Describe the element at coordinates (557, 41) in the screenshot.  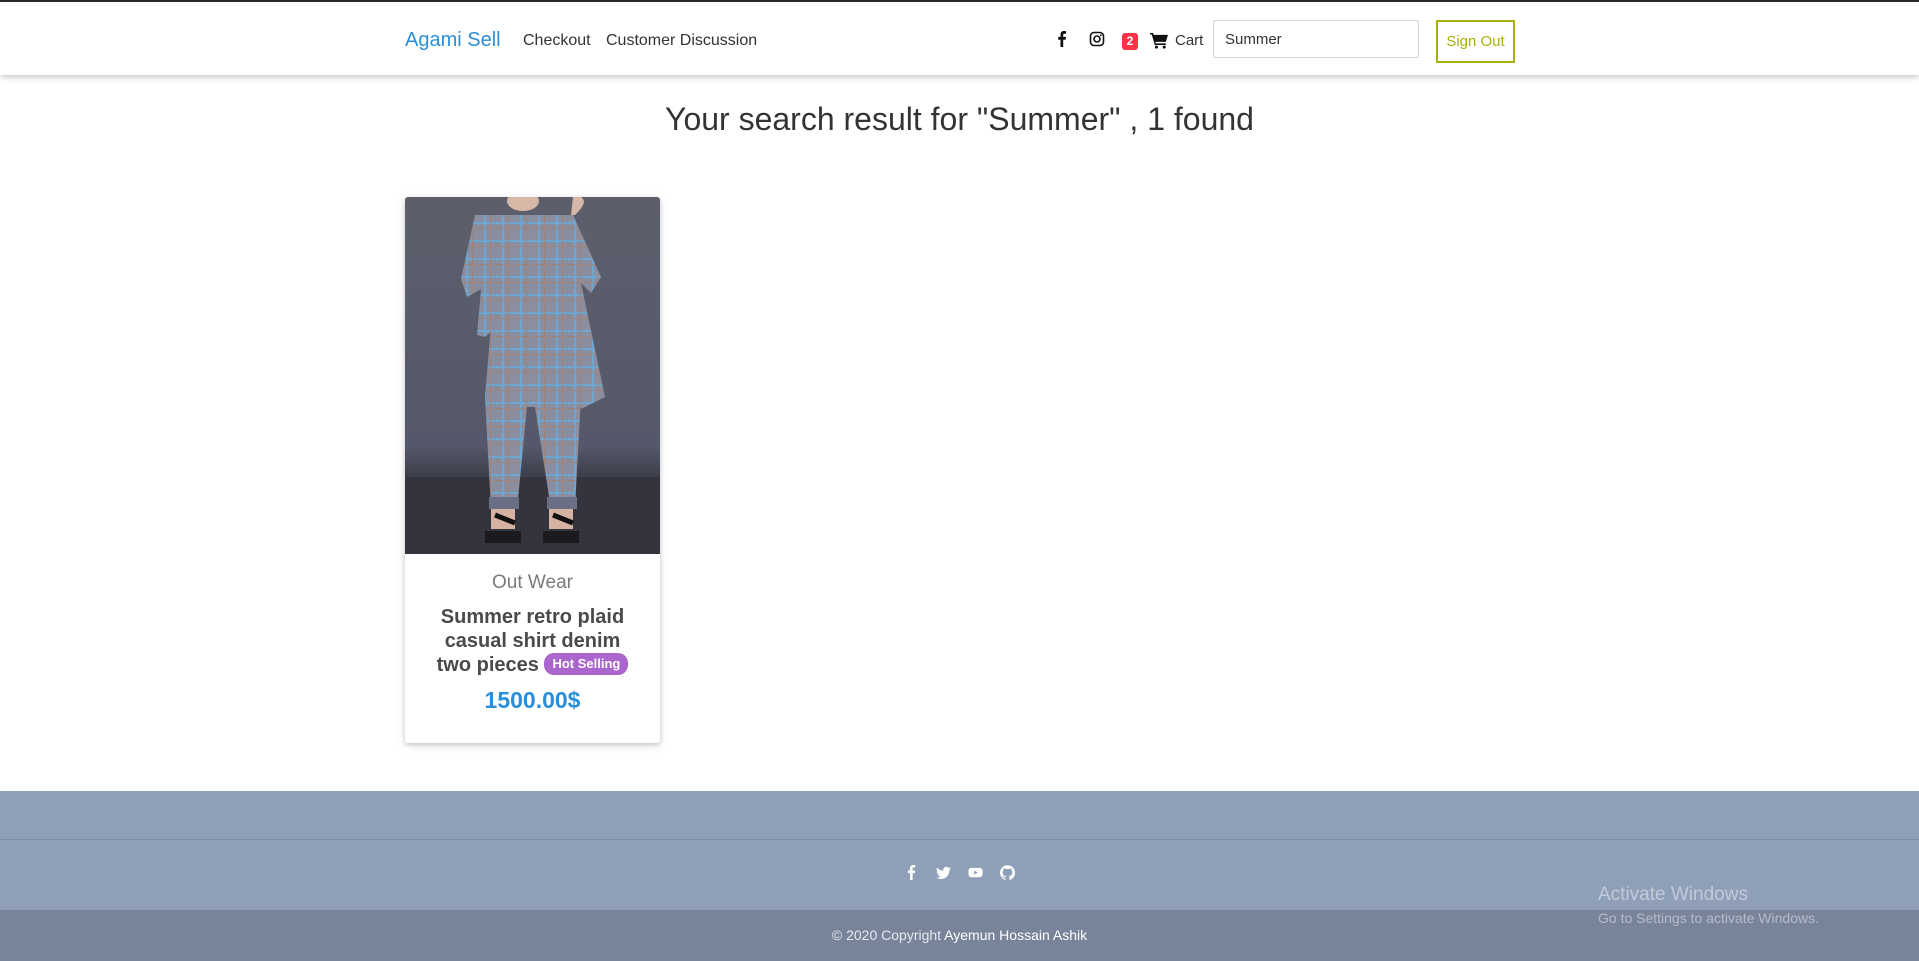
I see `nav-checkout-link: Checkout` at that location.